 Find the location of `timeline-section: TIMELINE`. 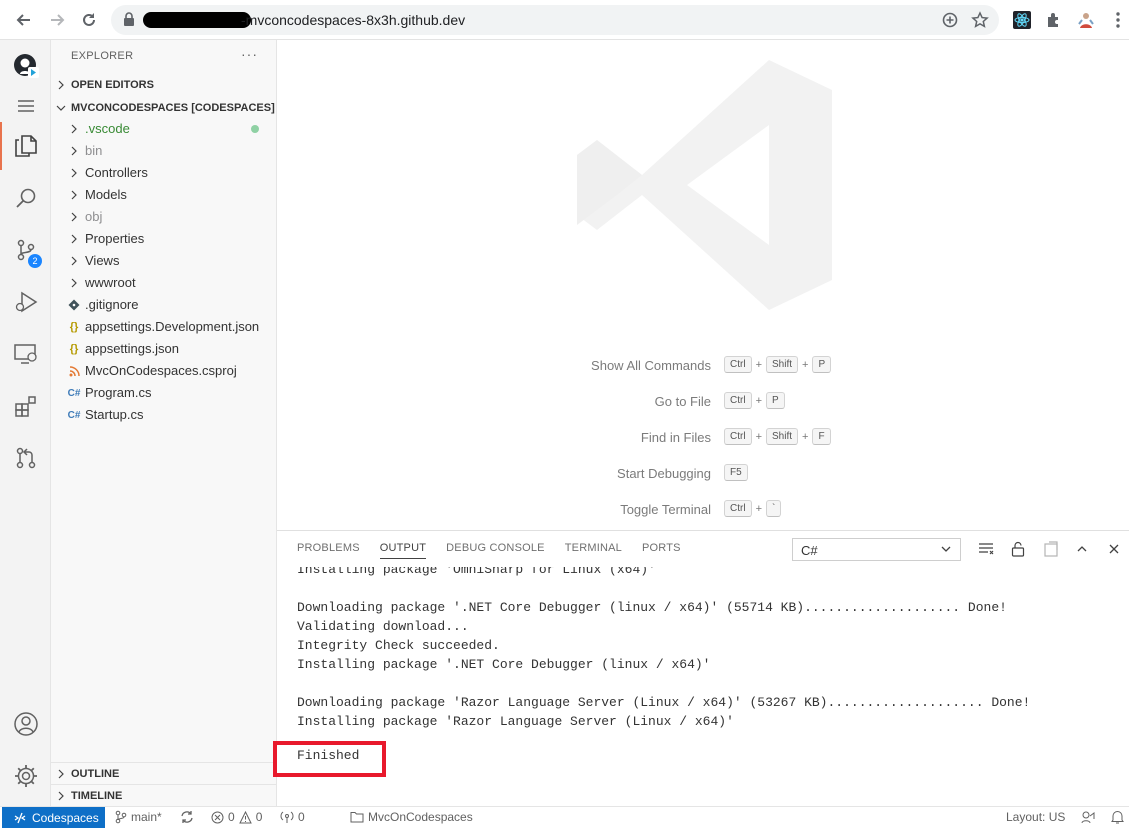

timeline-section: TIMELINE is located at coordinates (164, 795).